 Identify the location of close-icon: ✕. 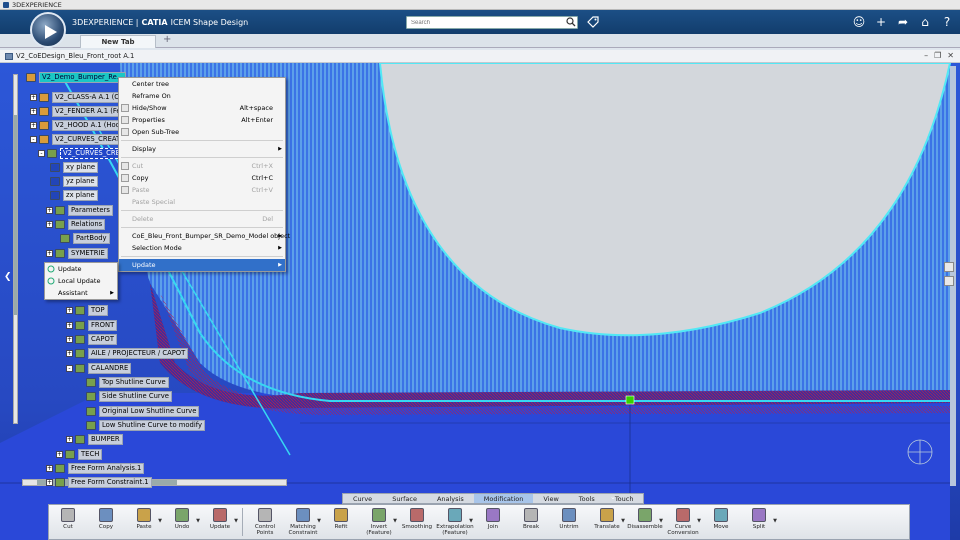
(950, 55).